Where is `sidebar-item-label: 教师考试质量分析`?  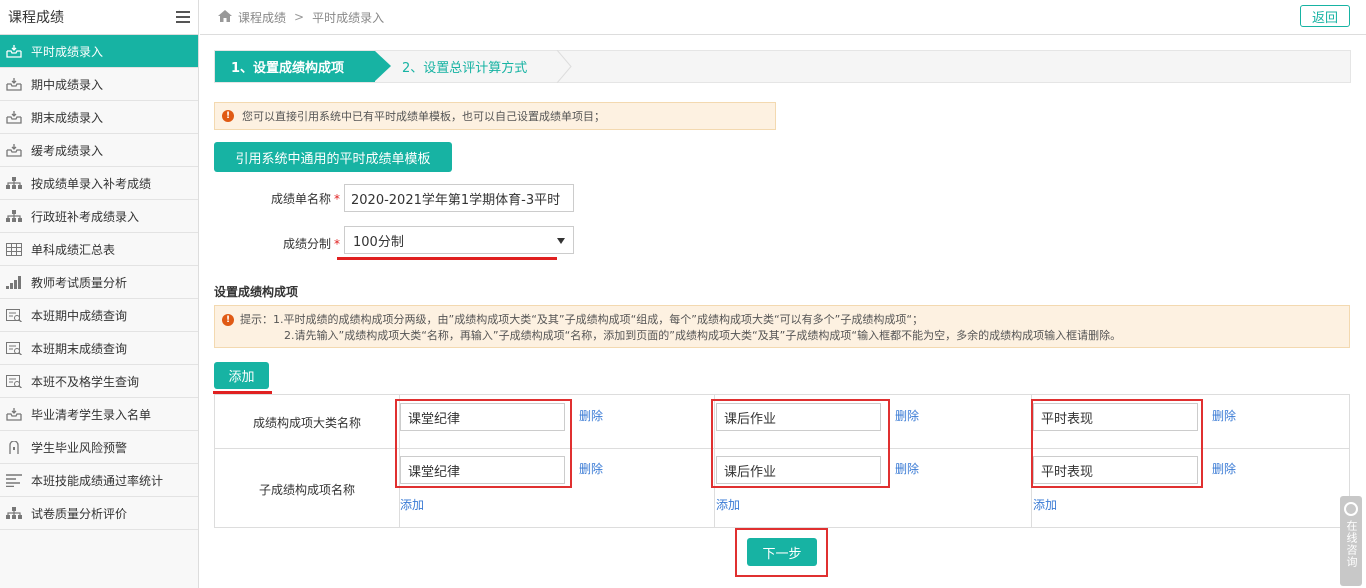 sidebar-item-label: 教师考试质量分析 is located at coordinates (79, 282).